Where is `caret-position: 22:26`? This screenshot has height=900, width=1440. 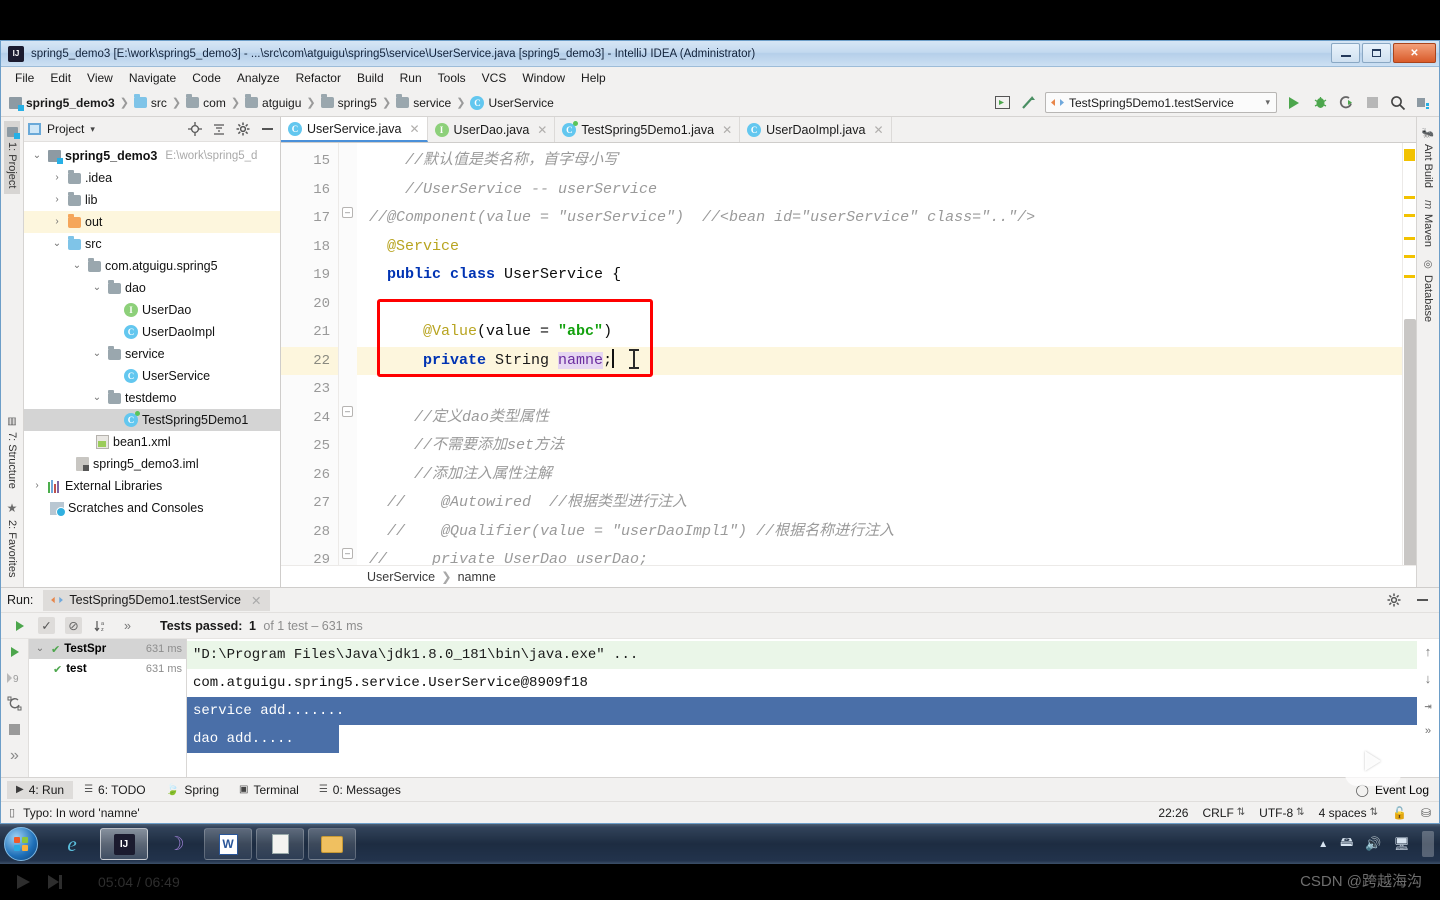
caret-position: 22:26 is located at coordinates (1173, 813).